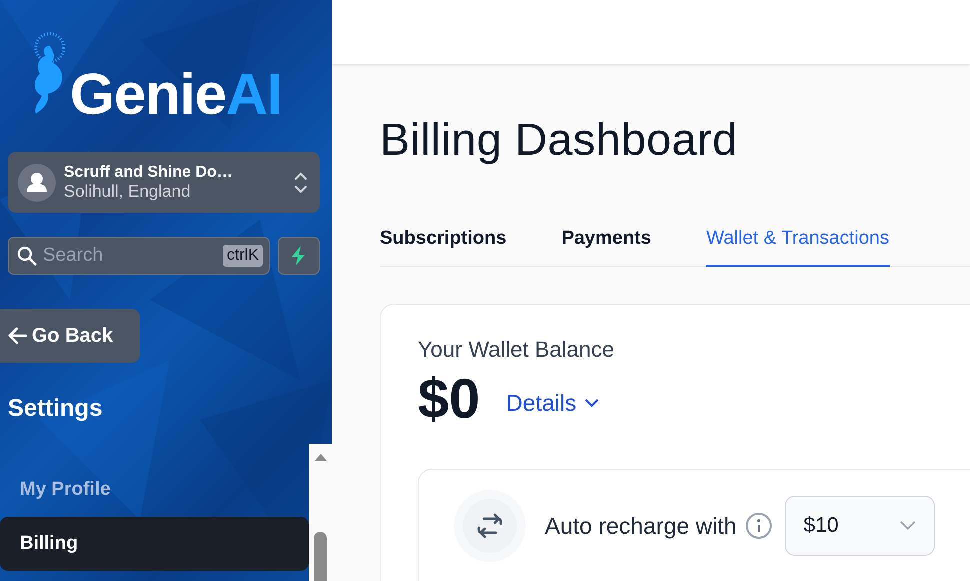 This screenshot has height=581, width=970. I want to click on auto-recharge-label: Auto recharge with, so click(641, 526).